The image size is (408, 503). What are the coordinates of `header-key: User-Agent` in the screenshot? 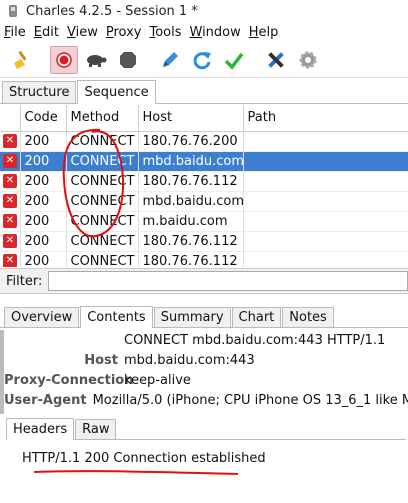 It's located at (45, 400).